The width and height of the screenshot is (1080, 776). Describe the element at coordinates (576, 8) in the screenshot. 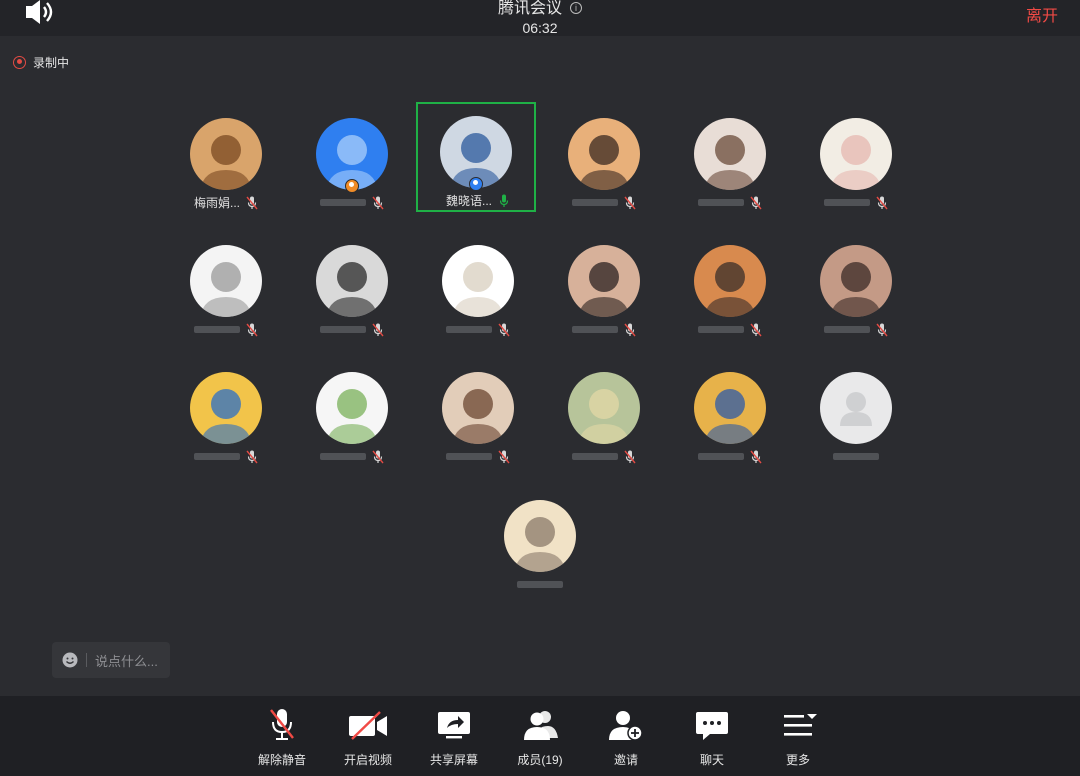

I see `info-icon: i` at that location.